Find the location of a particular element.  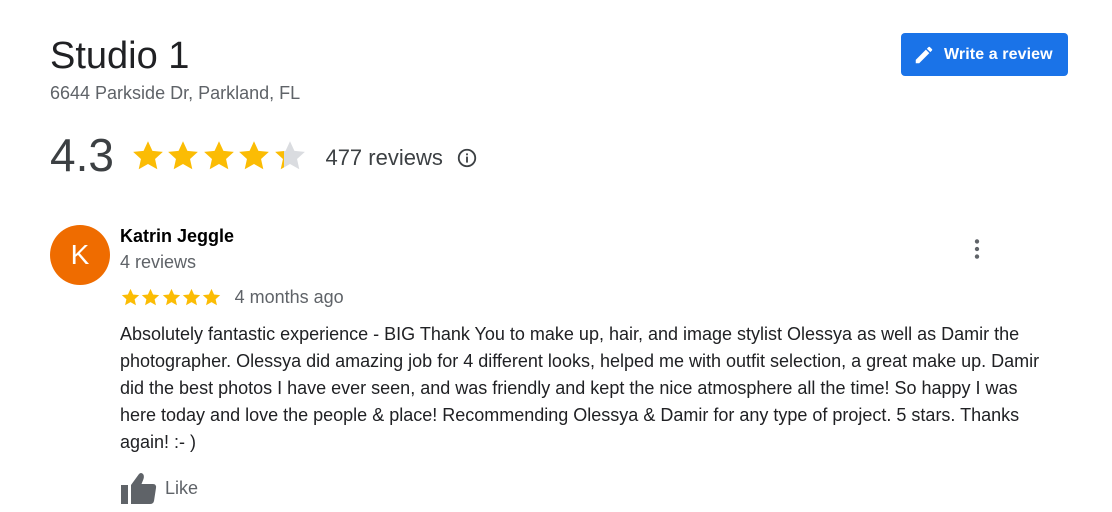

average-rating-stars is located at coordinates (219, 156).